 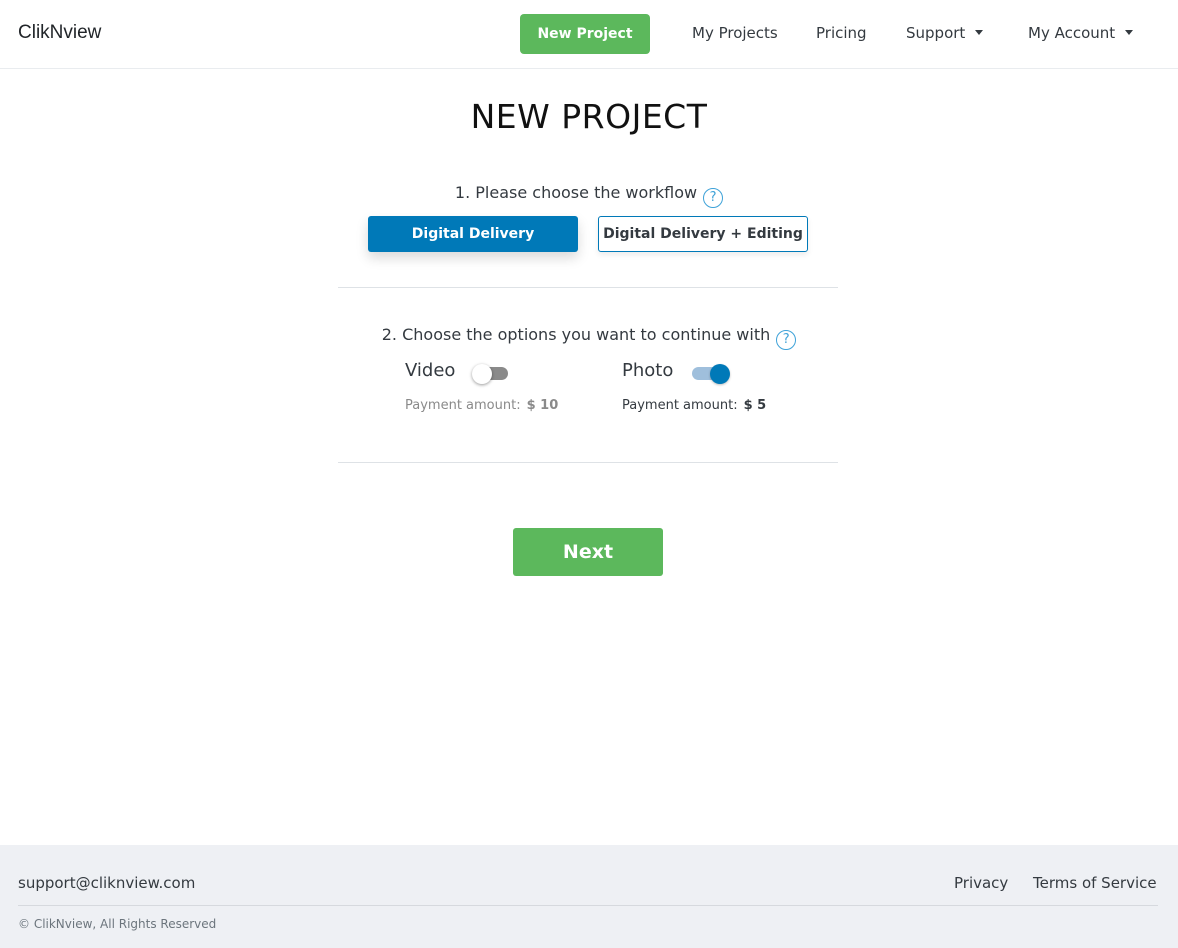 What do you see at coordinates (588, 905) in the screenshot?
I see `footer-divider` at bounding box center [588, 905].